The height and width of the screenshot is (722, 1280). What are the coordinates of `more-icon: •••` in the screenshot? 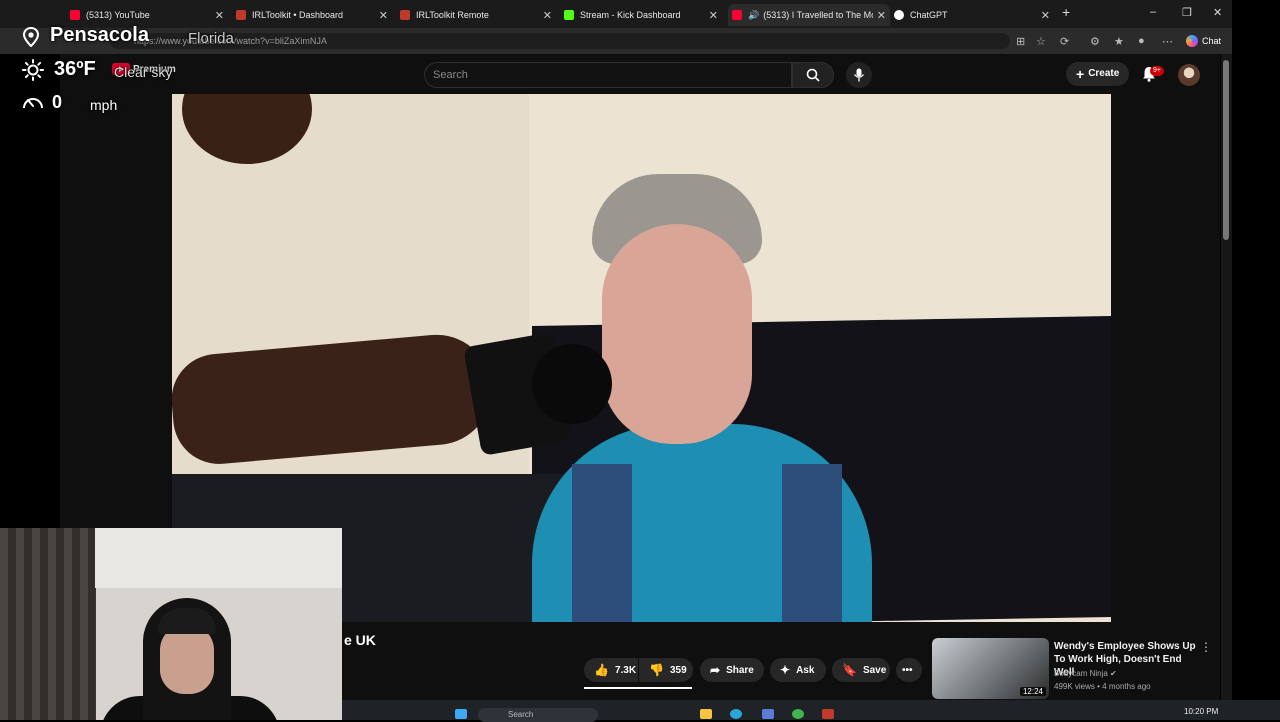 It's located at (907, 670).